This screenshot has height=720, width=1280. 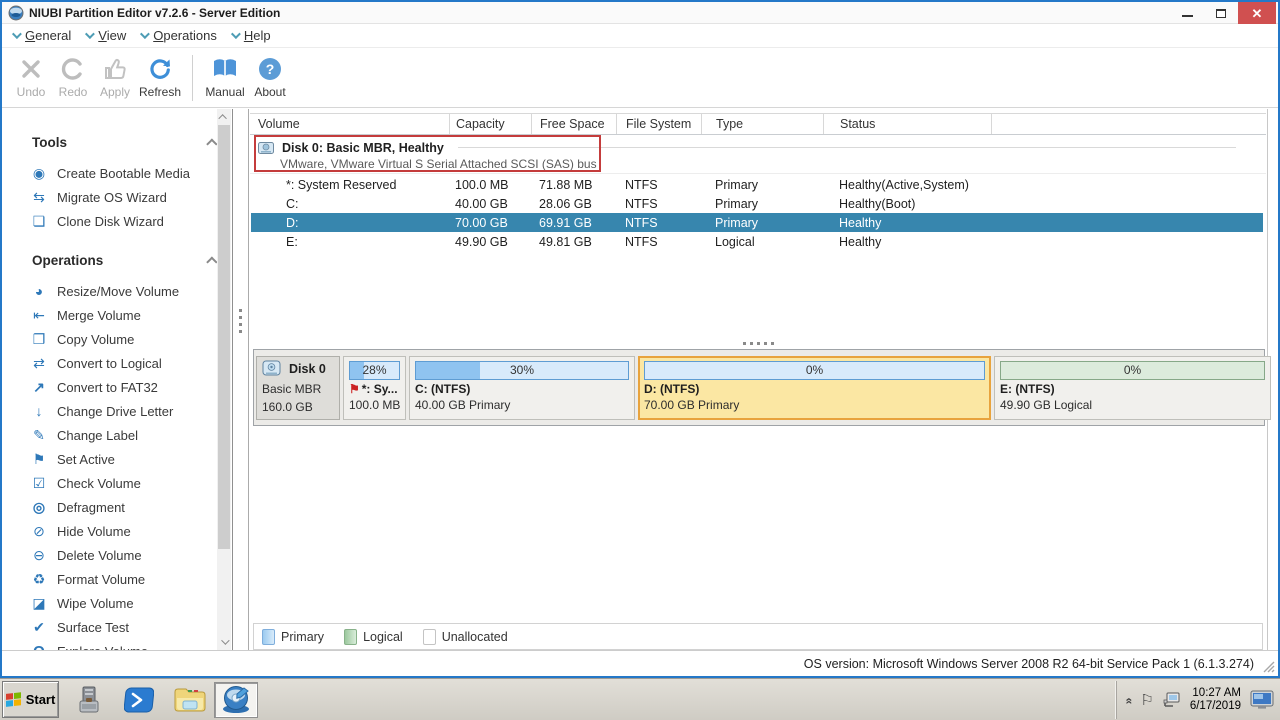 I want to click on database-delete-icon, so click(x=39, y=555).